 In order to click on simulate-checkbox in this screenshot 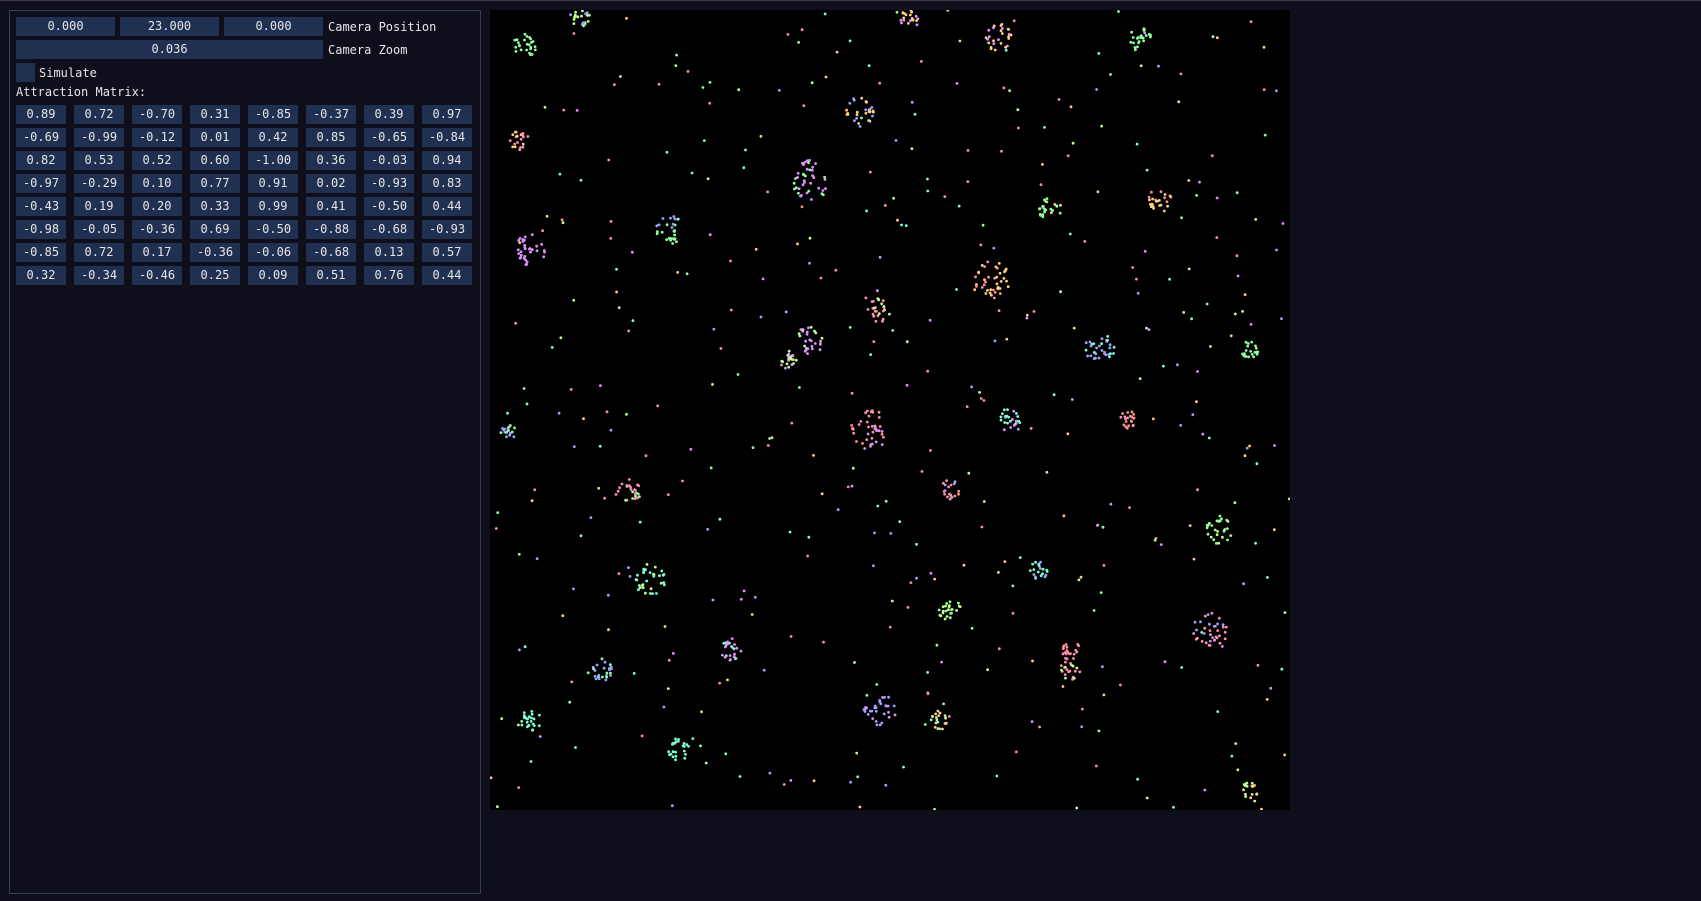, I will do `click(25, 72)`.